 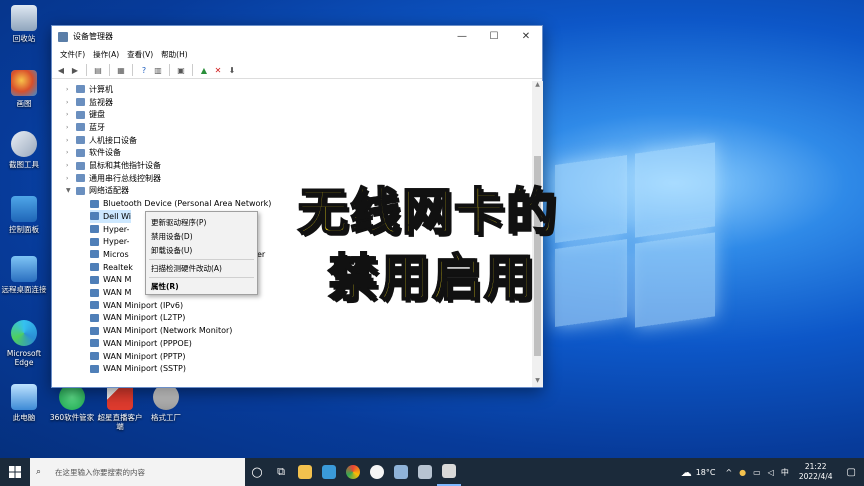 I want to click on scroll-up-icon: ▲, so click(x=537, y=86).